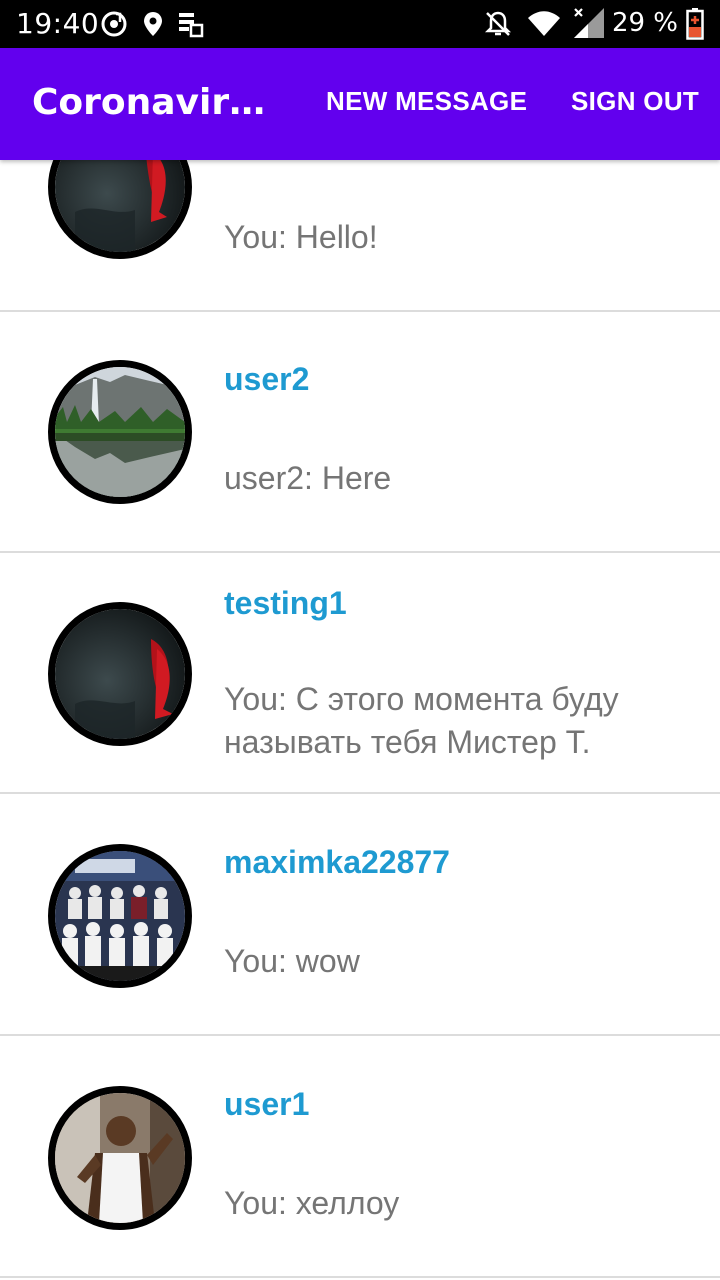 The image size is (720, 1280). What do you see at coordinates (695, 24) in the screenshot?
I see `battery-low-icon` at bounding box center [695, 24].